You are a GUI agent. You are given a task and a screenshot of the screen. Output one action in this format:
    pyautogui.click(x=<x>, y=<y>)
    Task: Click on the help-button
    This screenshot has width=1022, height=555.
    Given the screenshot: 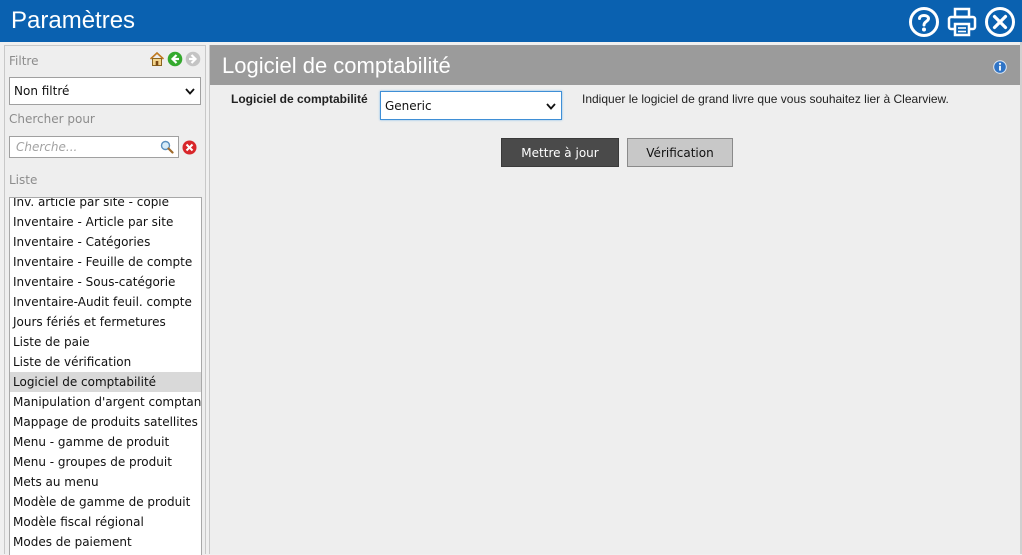 What is the action you would take?
    pyautogui.click(x=924, y=22)
    